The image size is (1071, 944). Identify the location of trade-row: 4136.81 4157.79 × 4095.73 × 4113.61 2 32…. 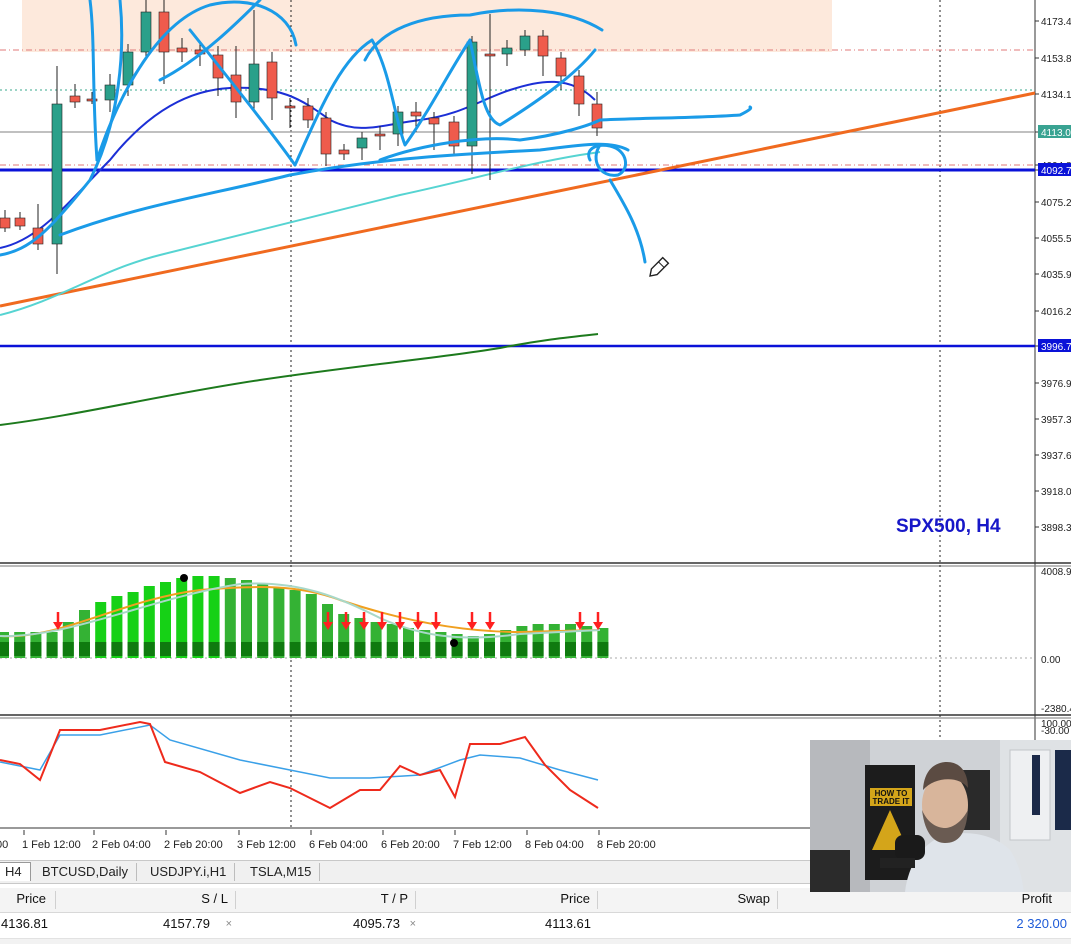
(535, 925).